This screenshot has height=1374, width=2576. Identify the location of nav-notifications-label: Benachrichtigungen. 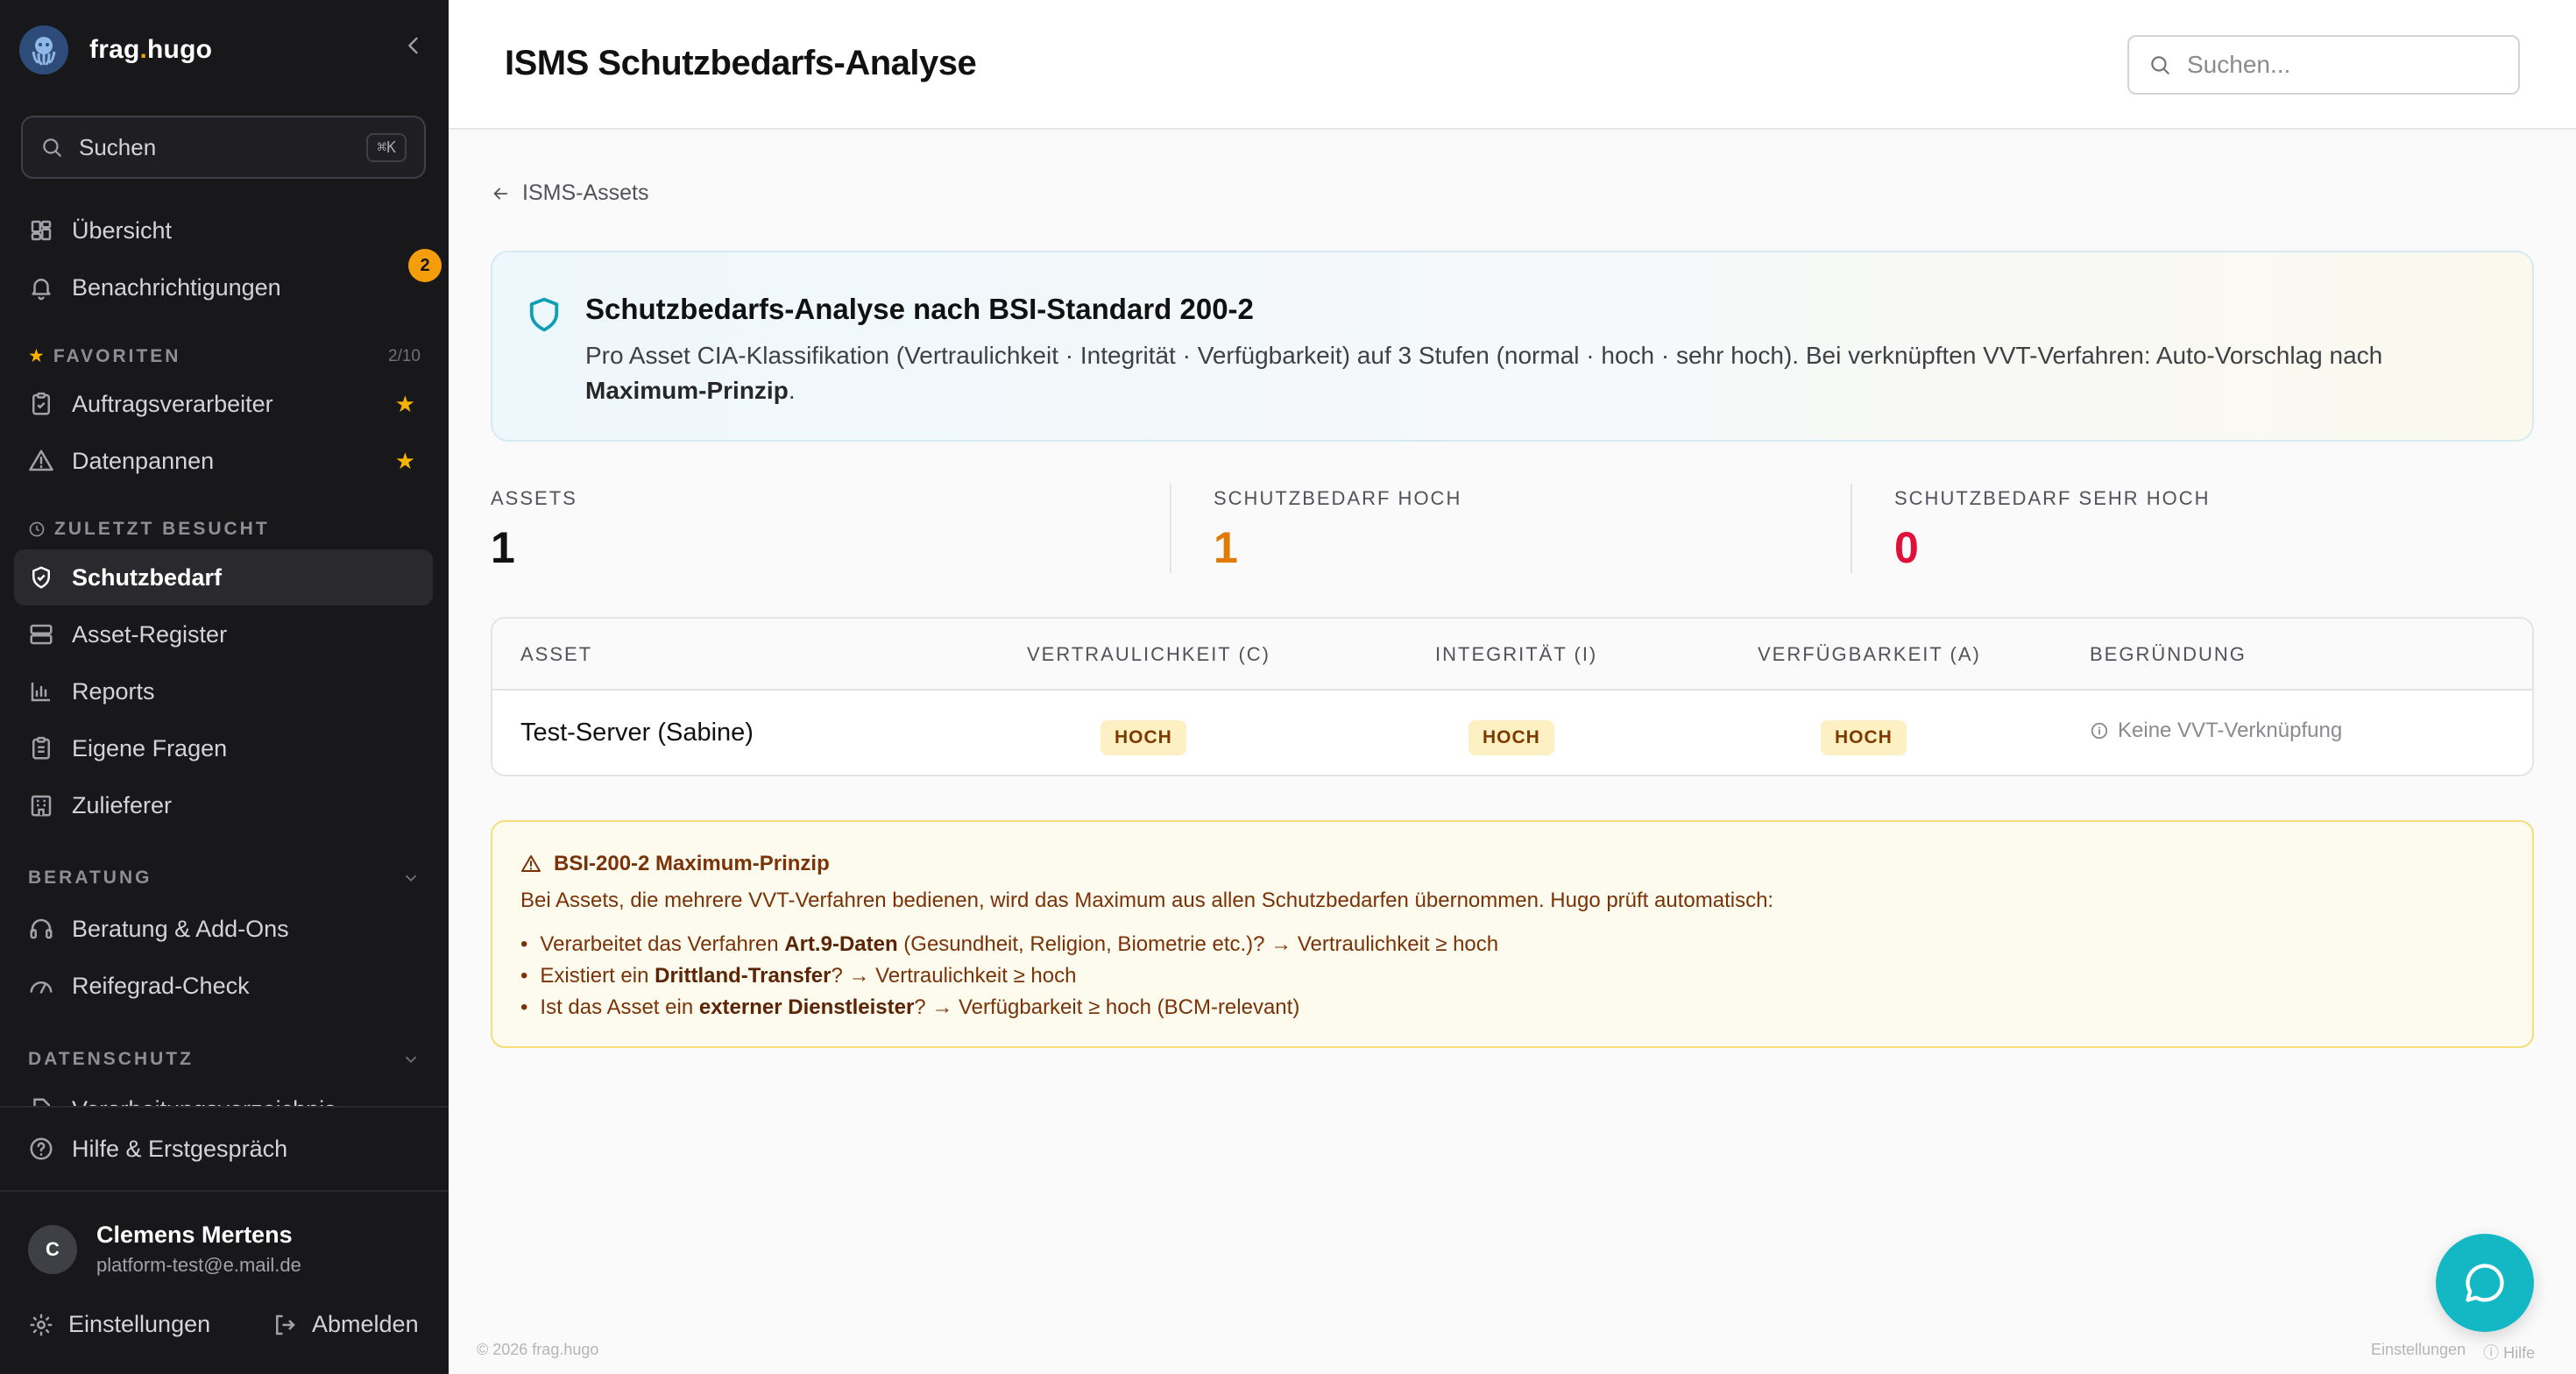
(176, 287).